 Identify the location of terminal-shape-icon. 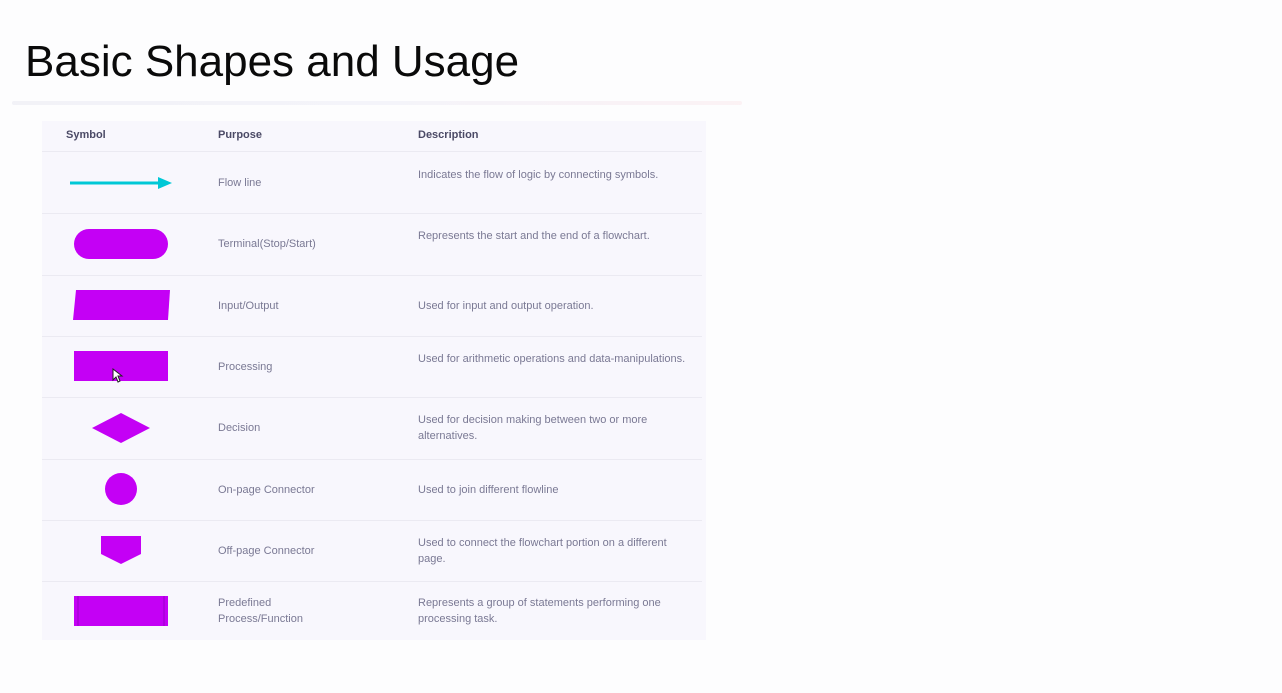
(121, 244).